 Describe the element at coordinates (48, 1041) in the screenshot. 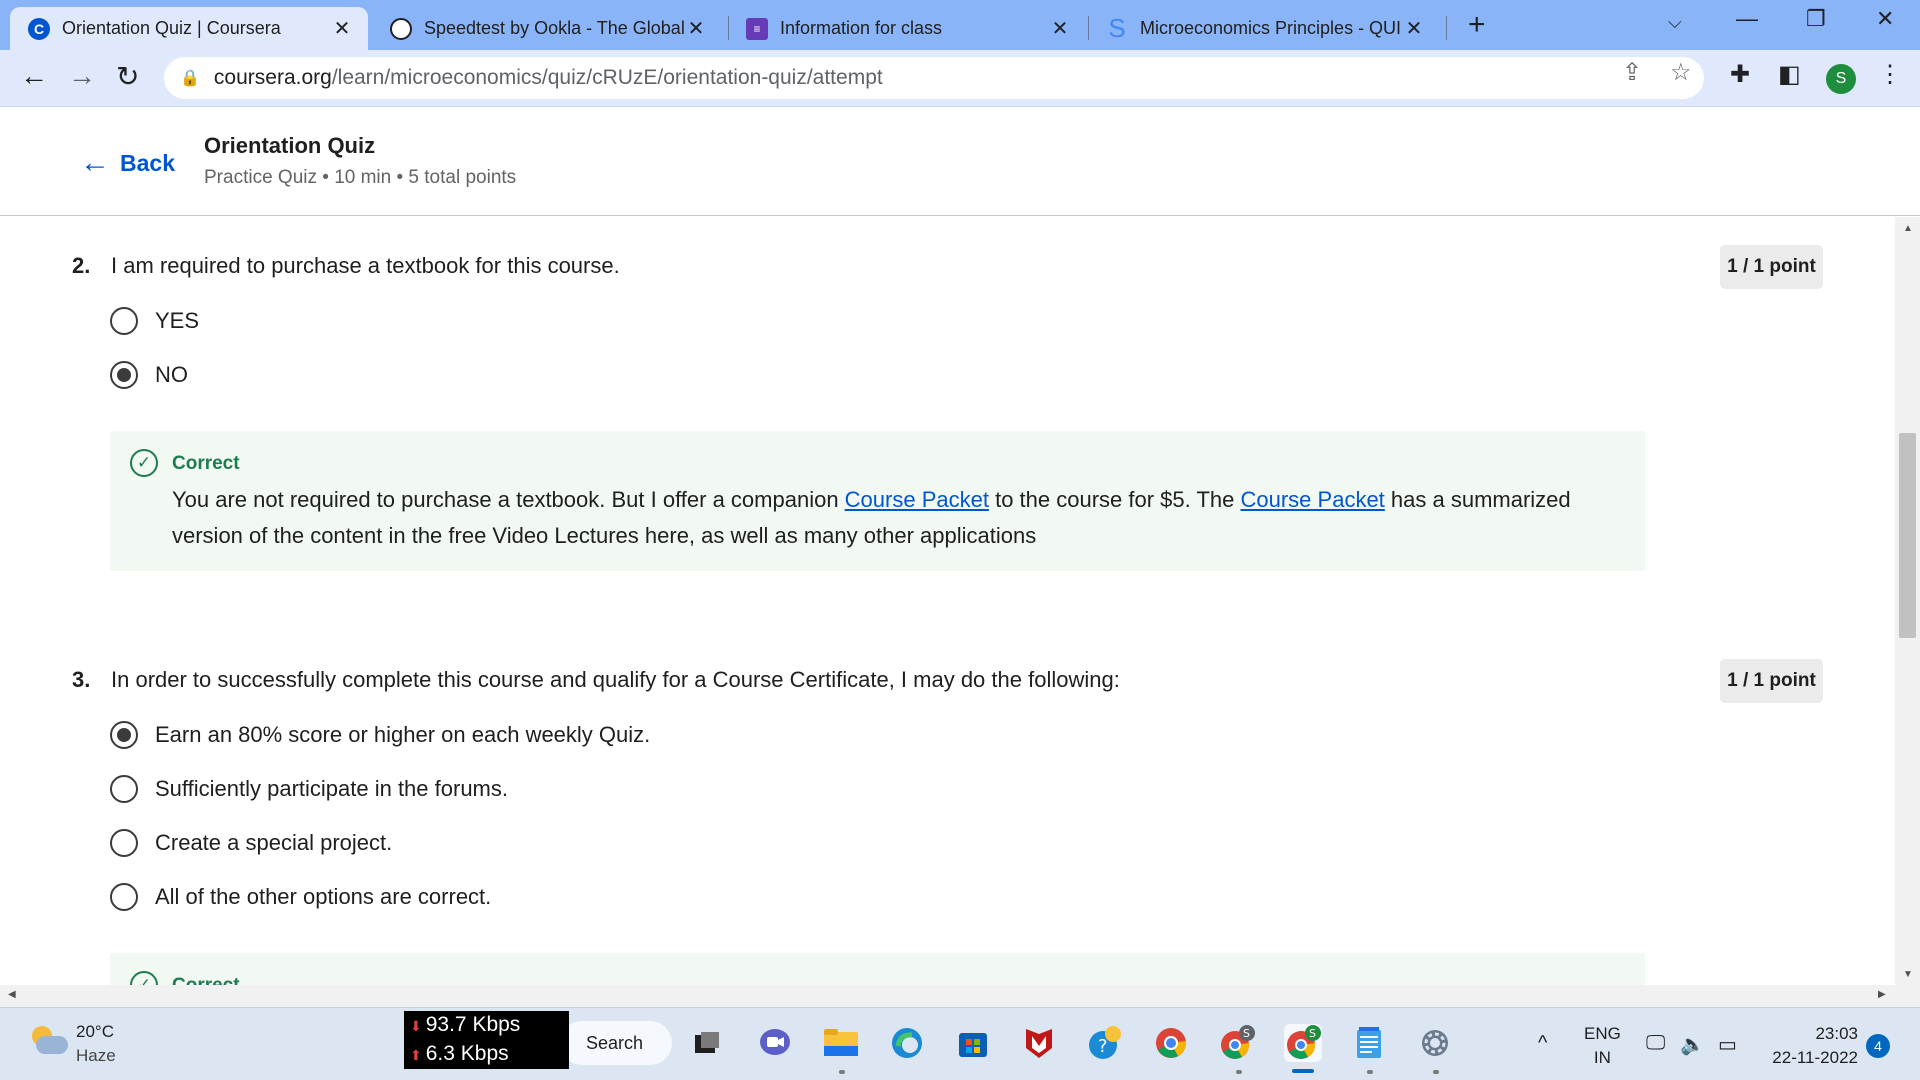

I see `weather-haze-icon` at that location.